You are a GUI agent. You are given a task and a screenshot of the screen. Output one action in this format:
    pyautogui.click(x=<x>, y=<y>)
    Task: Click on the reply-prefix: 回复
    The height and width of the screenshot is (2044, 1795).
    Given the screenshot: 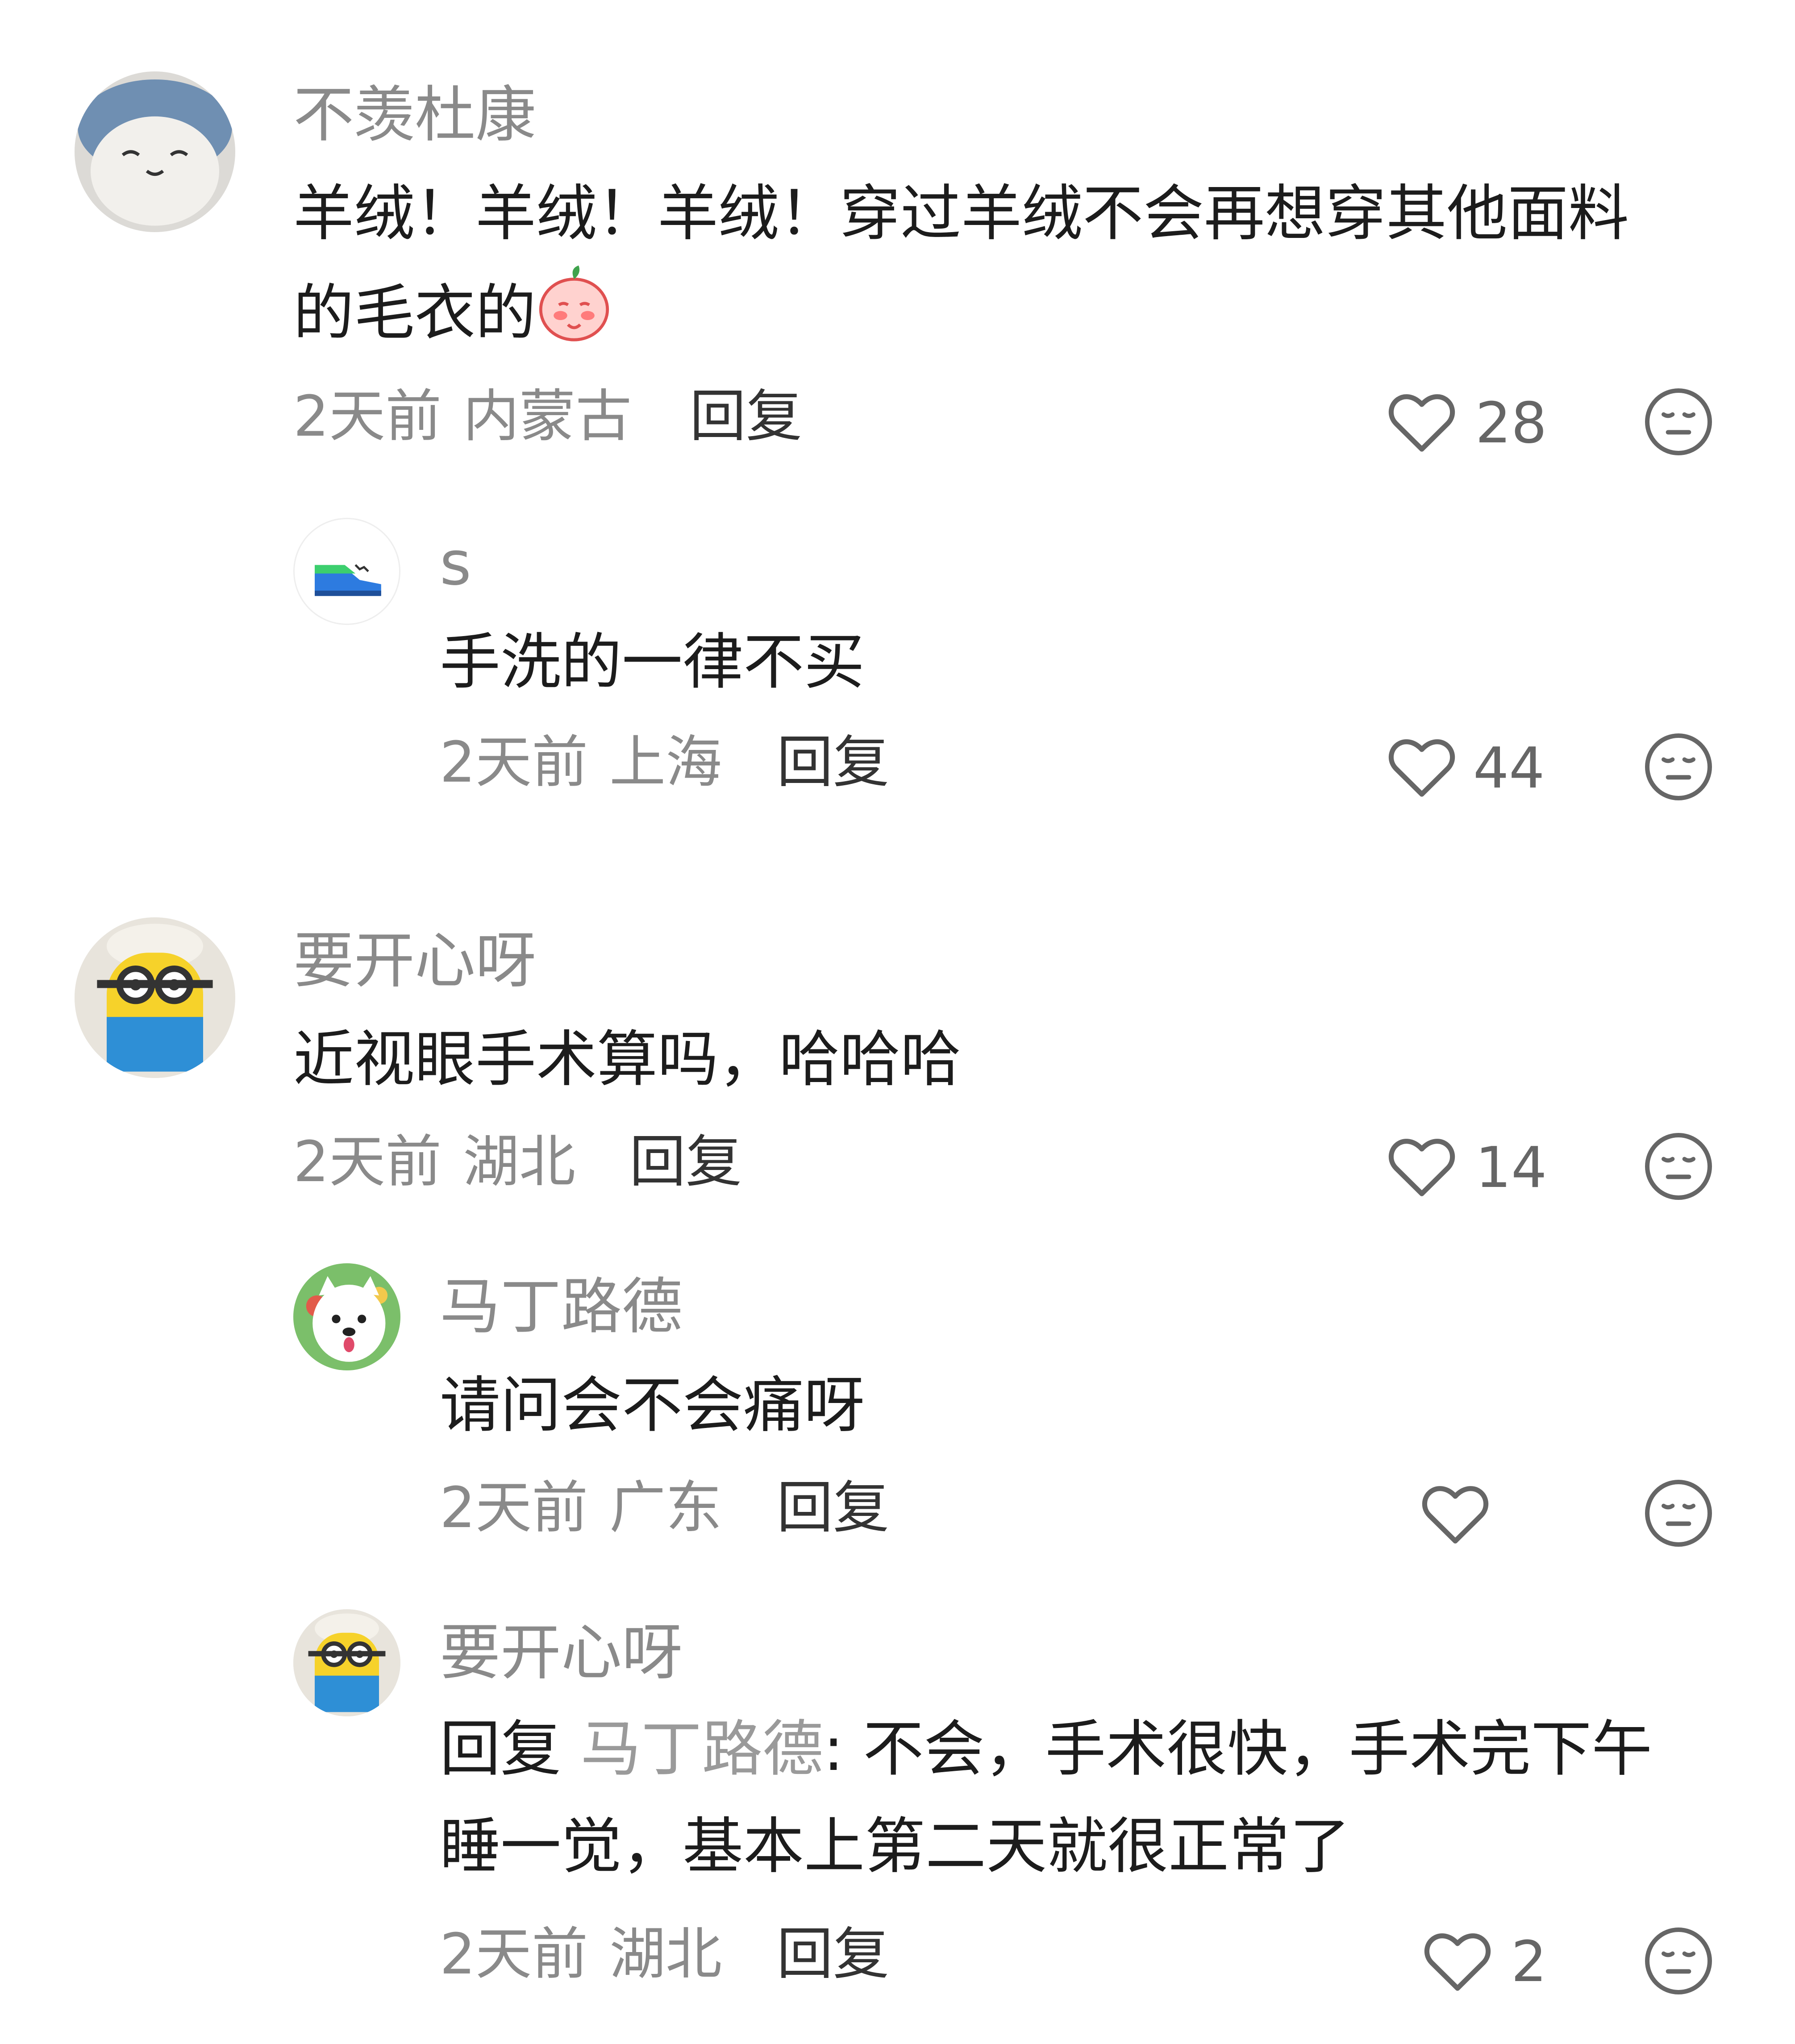 What is the action you would take?
    pyautogui.click(x=510, y=1749)
    